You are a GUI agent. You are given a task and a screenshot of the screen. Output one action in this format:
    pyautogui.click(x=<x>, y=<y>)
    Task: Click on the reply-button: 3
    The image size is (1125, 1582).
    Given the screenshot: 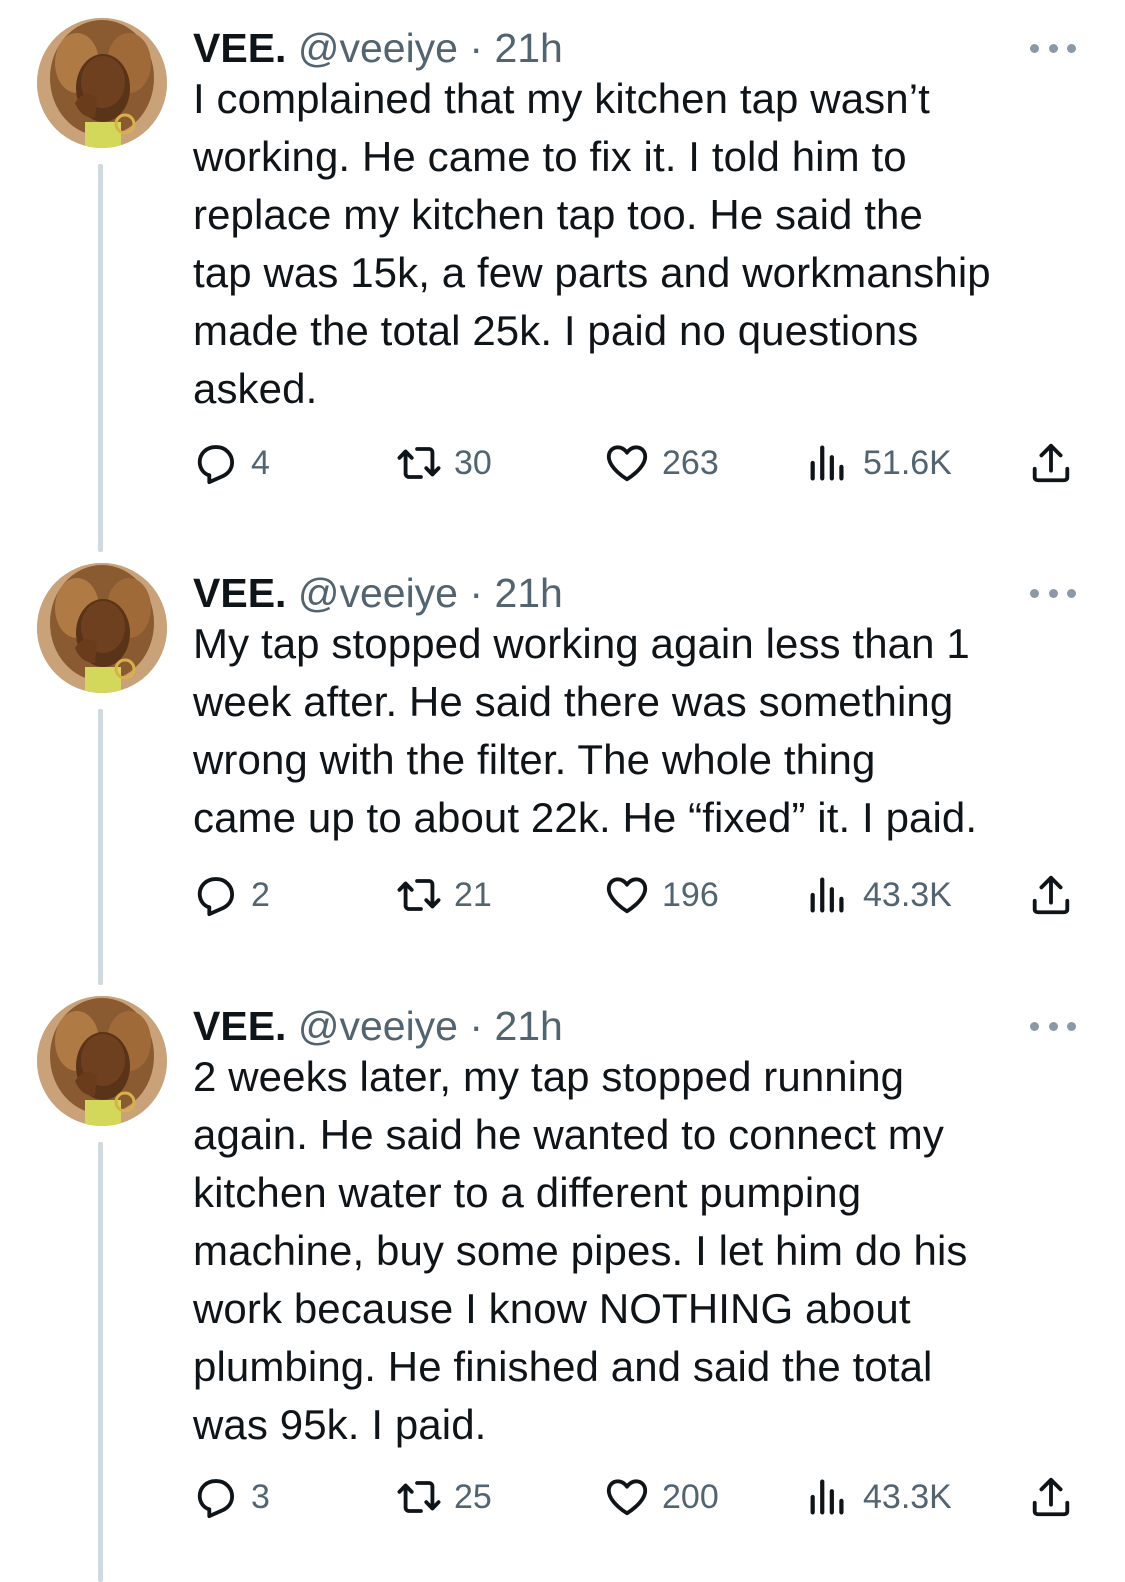 What is the action you would take?
    pyautogui.click(x=231, y=1497)
    